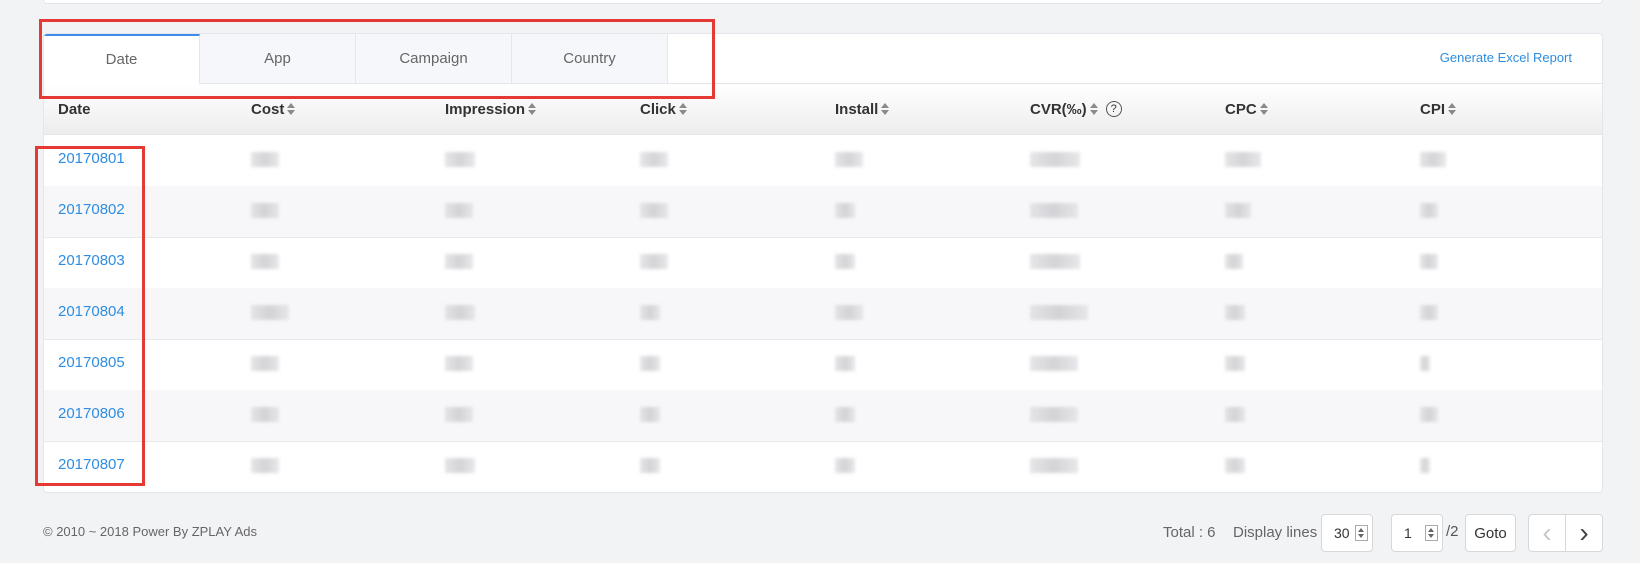 The image size is (1640, 563). Describe the element at coordinates (434, 59) in the screenshot. I see `tab-campaign: Campaign` at that location.